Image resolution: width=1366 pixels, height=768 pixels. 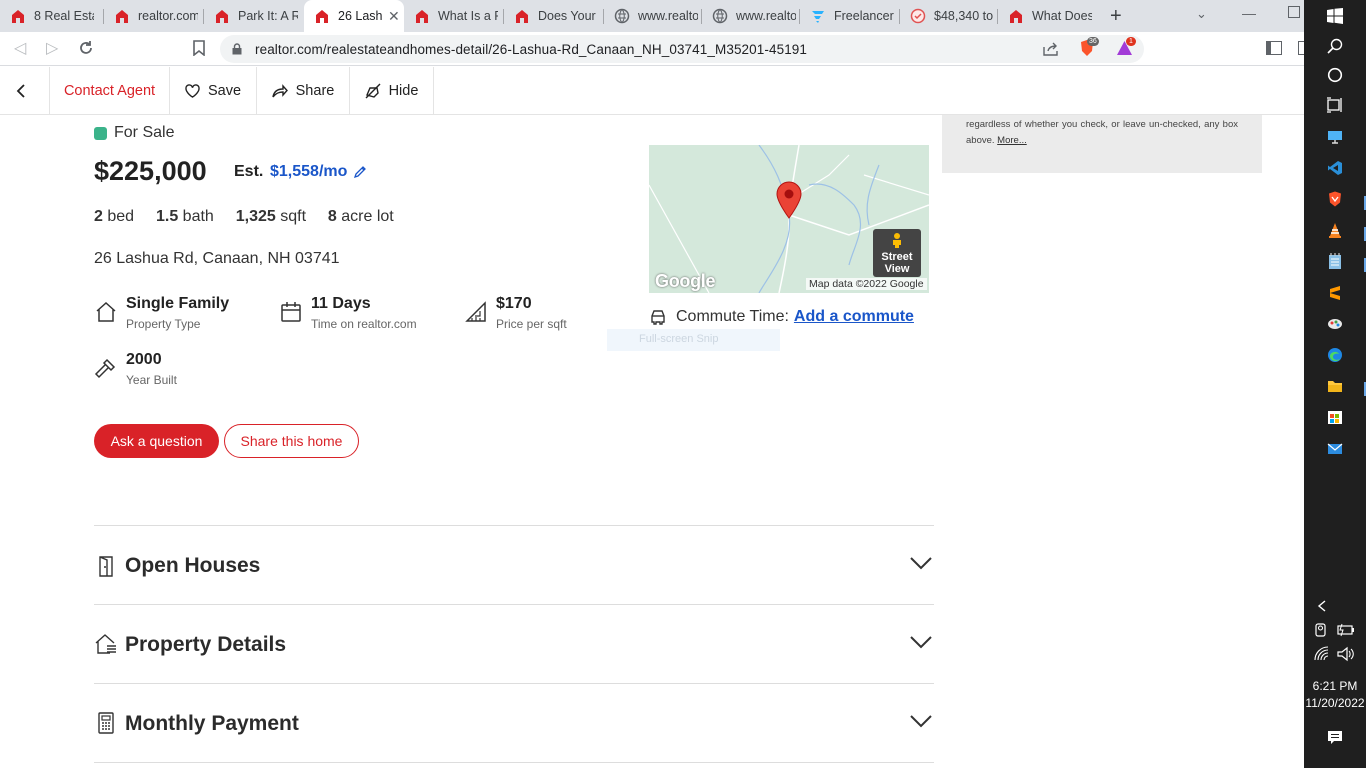 What do you see at coordinates (154, 16) in the screenshot?
I see `browser-tab: realtor.com` at bounding box center [154, 16].